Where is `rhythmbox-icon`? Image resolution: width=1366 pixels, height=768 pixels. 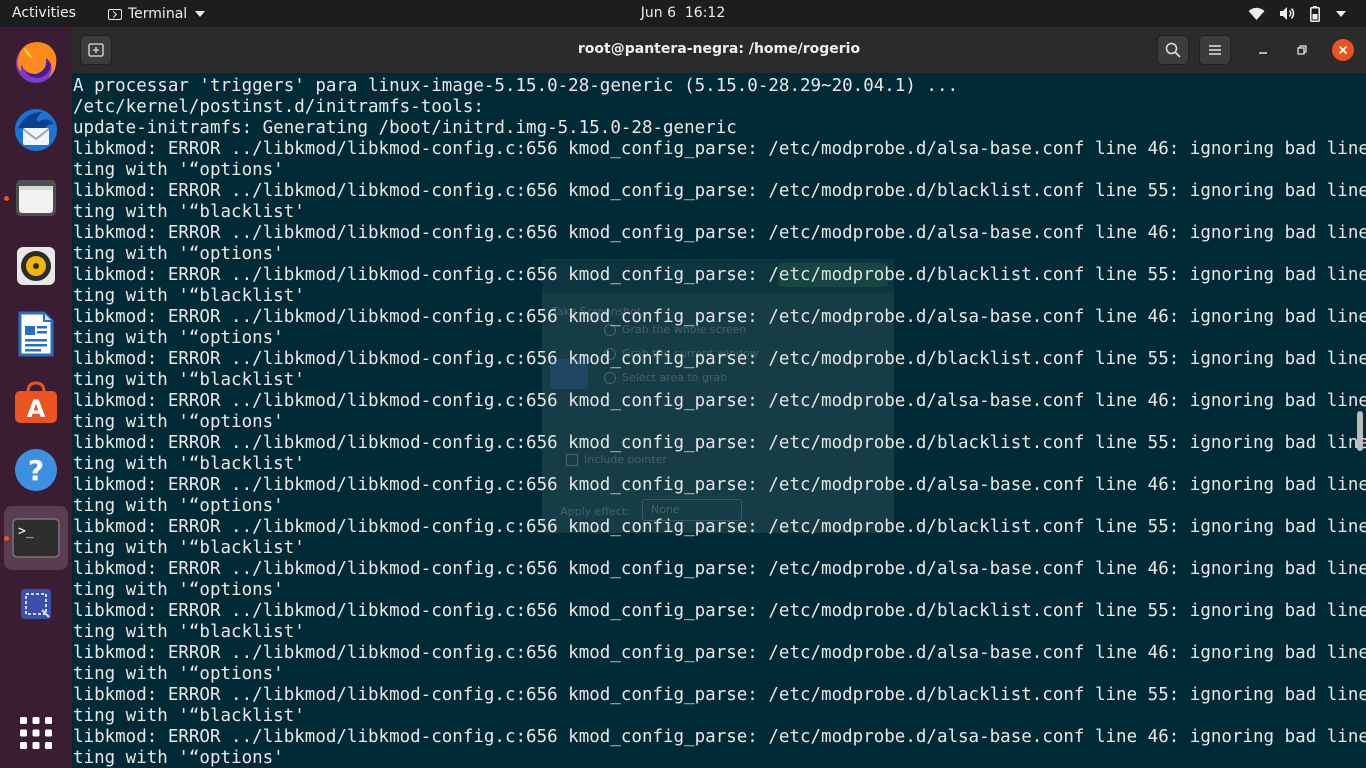 rhythmbox-icon is located at coordinates (36, 266).